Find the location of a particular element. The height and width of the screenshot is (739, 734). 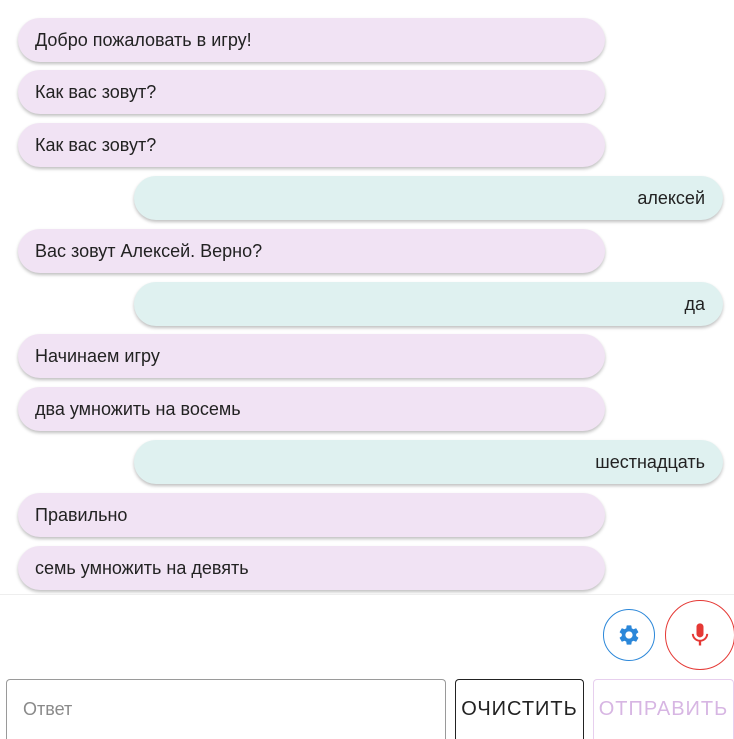

bot-message: два умножить на восемь is located at coordinates (311, 409).